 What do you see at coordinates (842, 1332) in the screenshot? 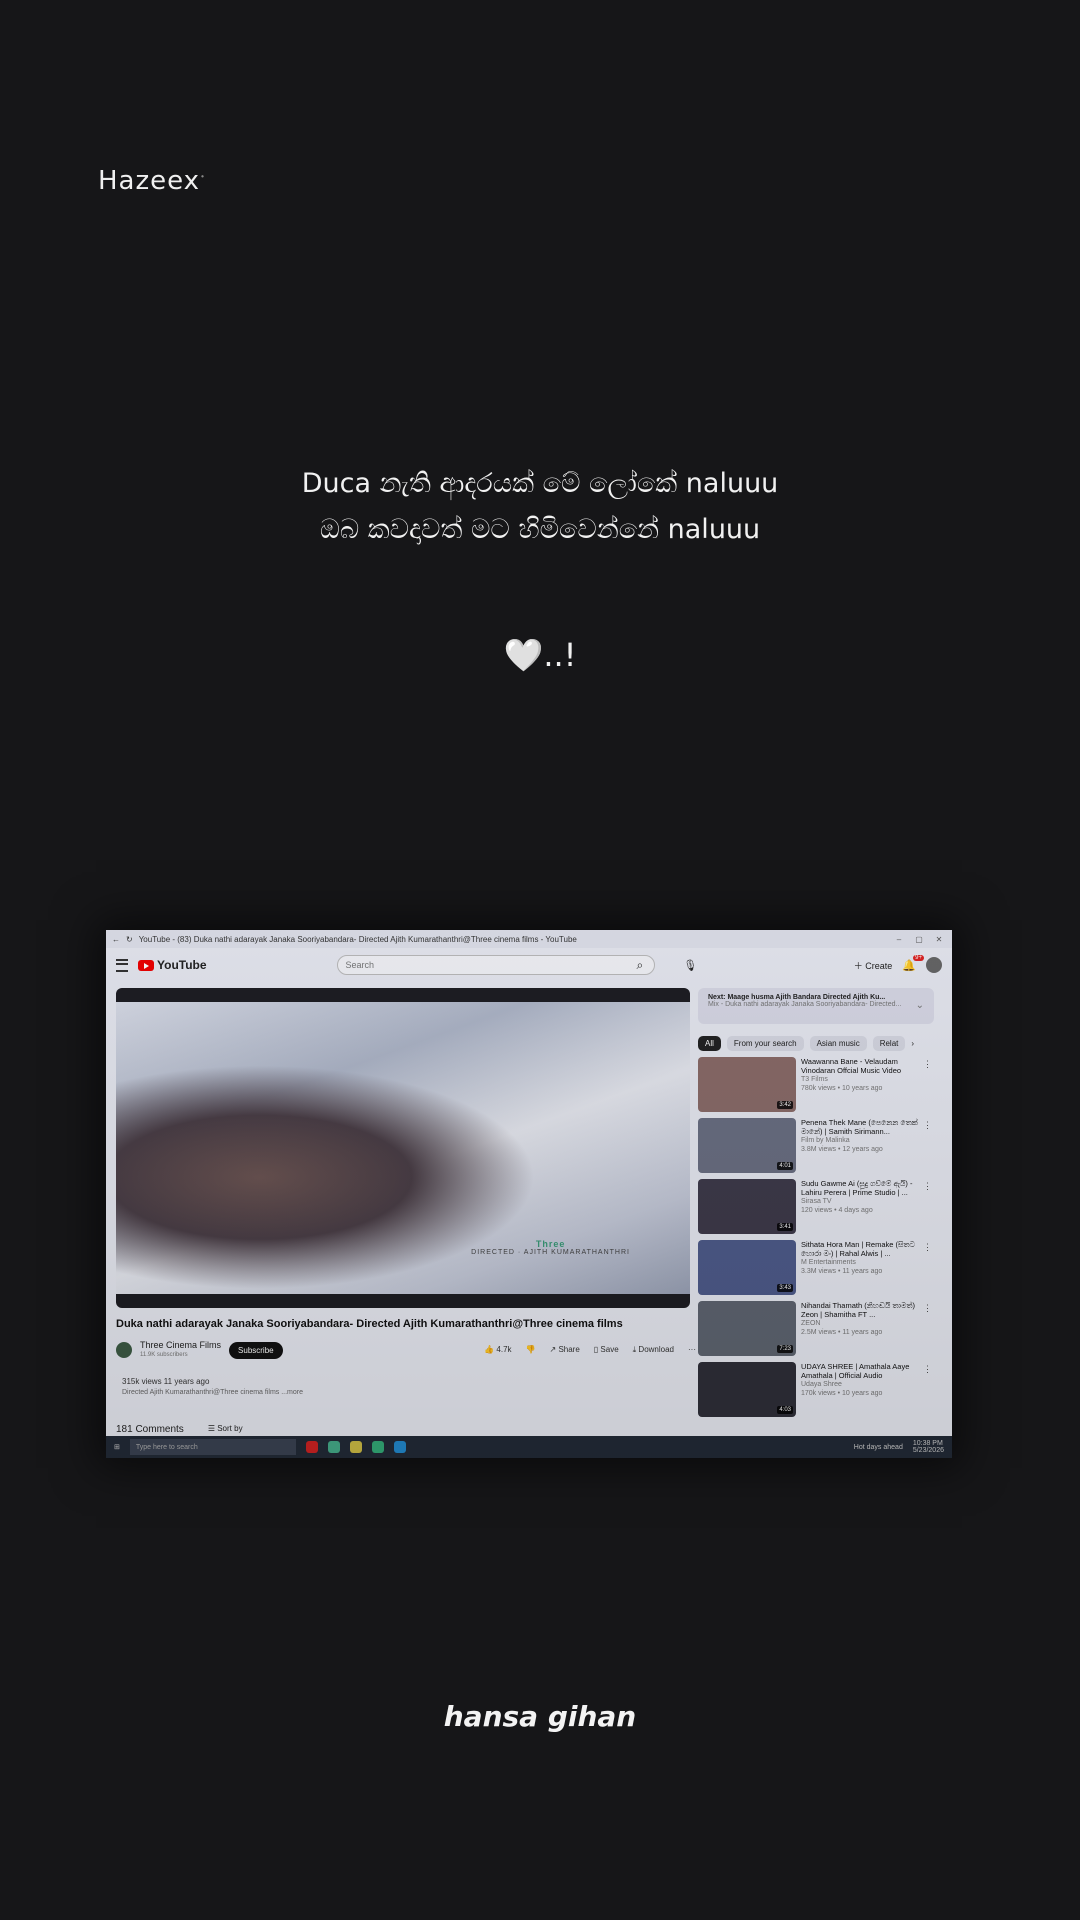
I see `recommendation-meta: 2.5M views • 11 years ago` at bounding box center [842, 1332].